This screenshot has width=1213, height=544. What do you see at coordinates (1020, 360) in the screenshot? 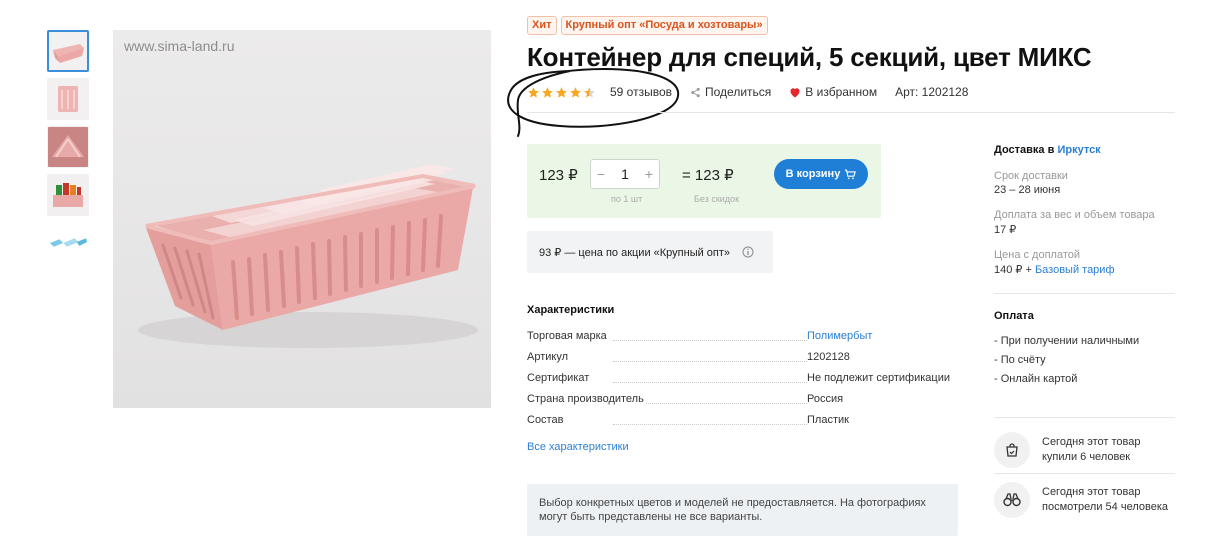
I see `payment-item: - По счёту` at bounding box center [1020, 360].